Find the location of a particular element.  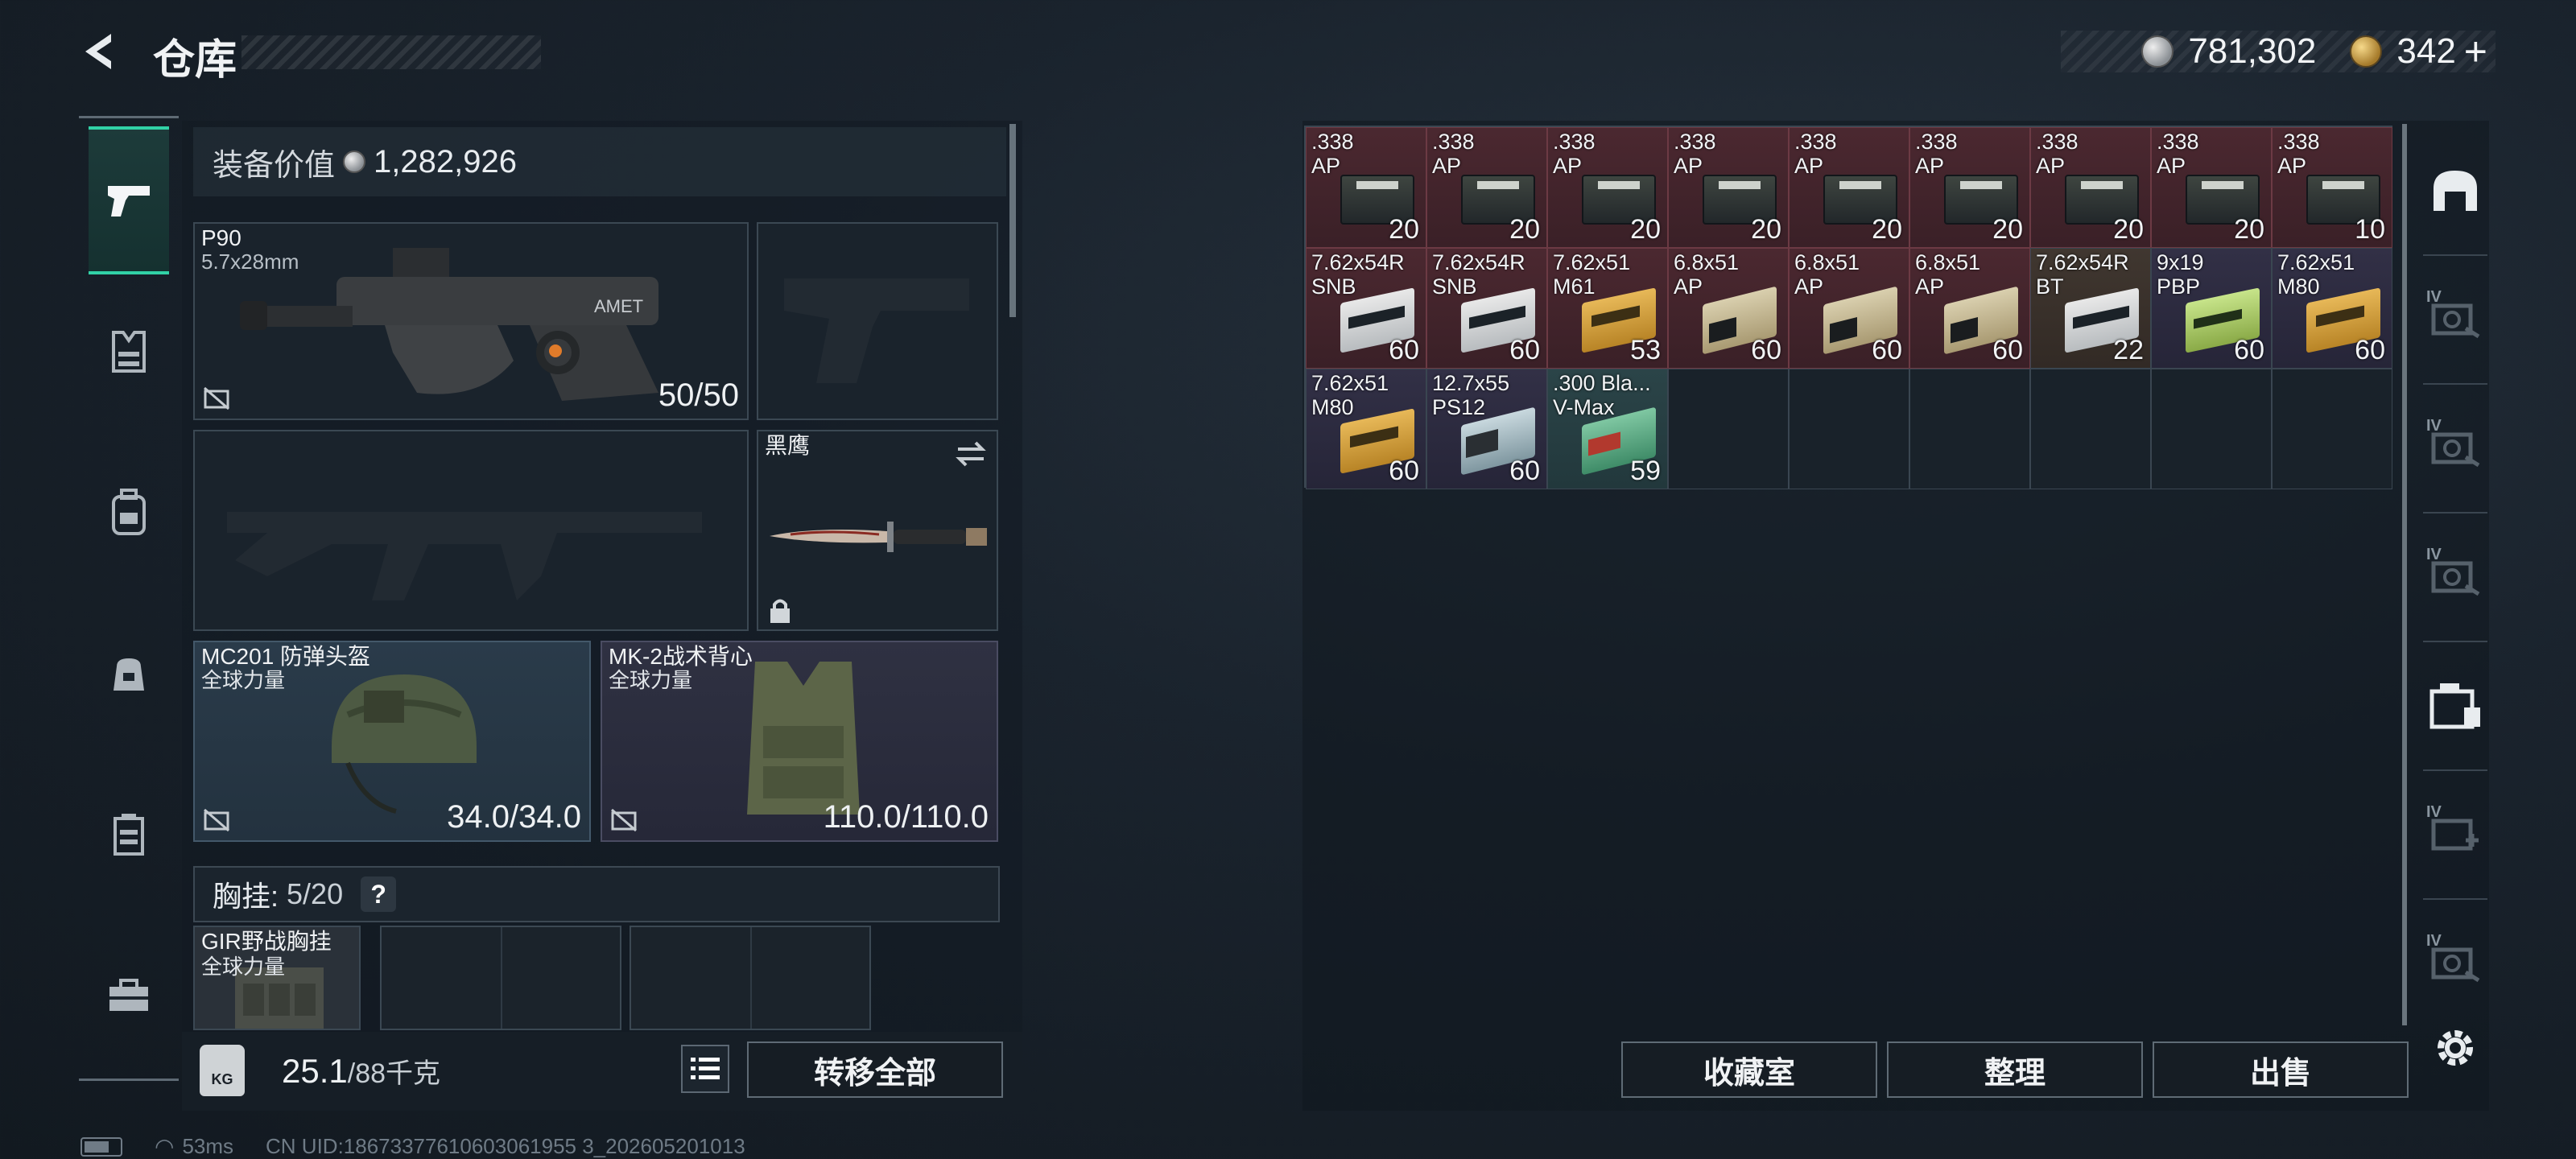

transfer-all-button: 转移全部 is located at coordinates (875, 1069).